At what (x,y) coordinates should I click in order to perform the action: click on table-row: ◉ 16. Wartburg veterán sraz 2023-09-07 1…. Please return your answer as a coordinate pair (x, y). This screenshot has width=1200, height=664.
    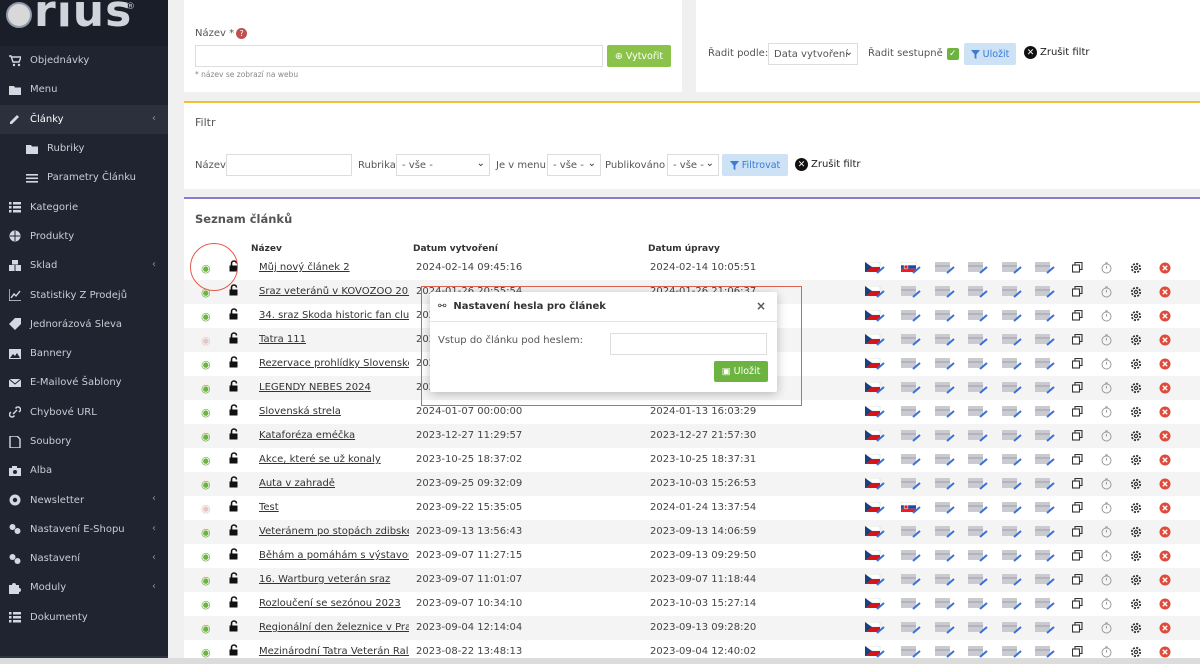
    Looking at the image, I should click on (692, 580).